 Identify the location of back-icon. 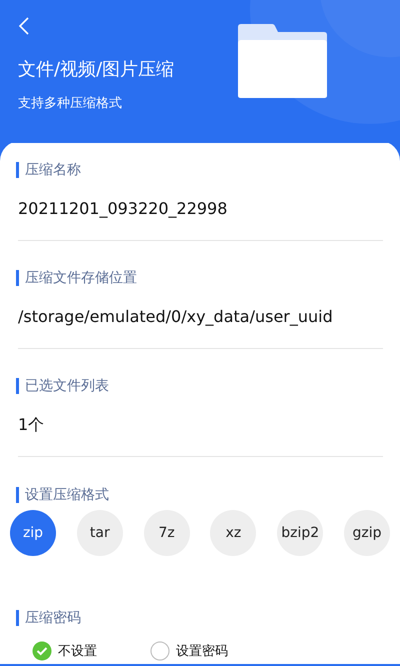
(24, 26).